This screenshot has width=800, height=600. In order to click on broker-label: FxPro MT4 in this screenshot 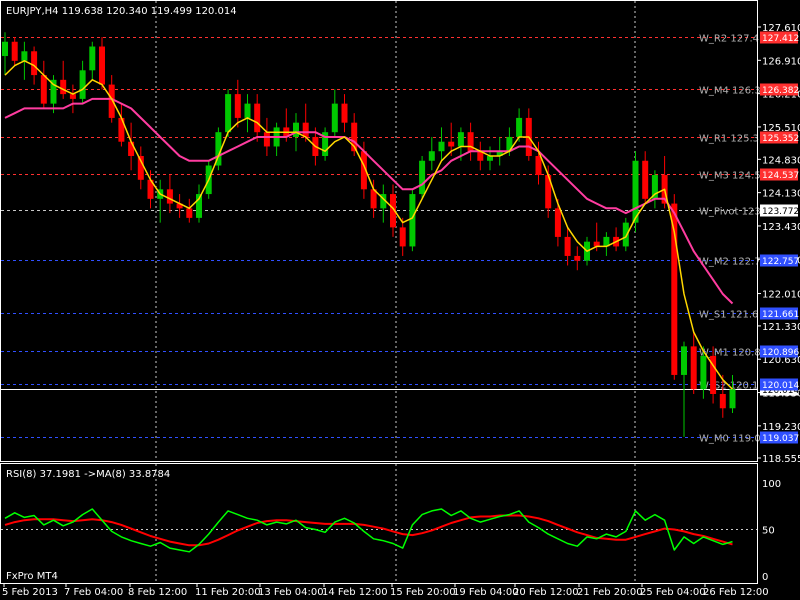, I will do `click(32, 576)`.